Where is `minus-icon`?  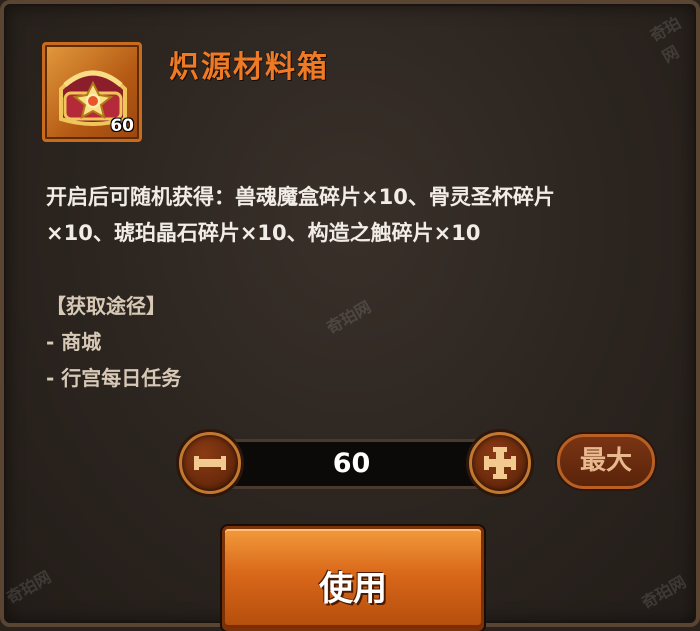 minus-icon is located at coordinates (210, 463).